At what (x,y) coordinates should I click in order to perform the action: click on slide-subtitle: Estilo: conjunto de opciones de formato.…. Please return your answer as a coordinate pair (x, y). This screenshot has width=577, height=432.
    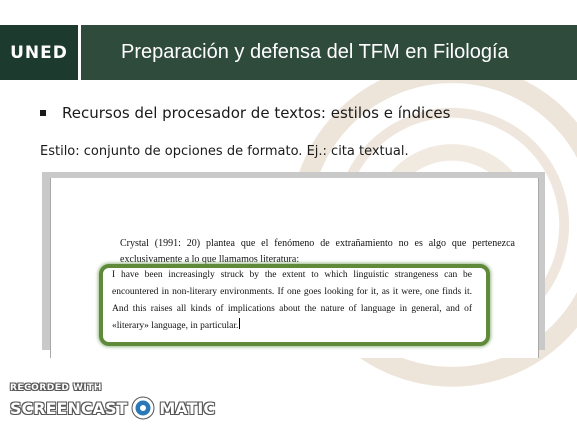
    Looking at the image, I should click on (224, 151).